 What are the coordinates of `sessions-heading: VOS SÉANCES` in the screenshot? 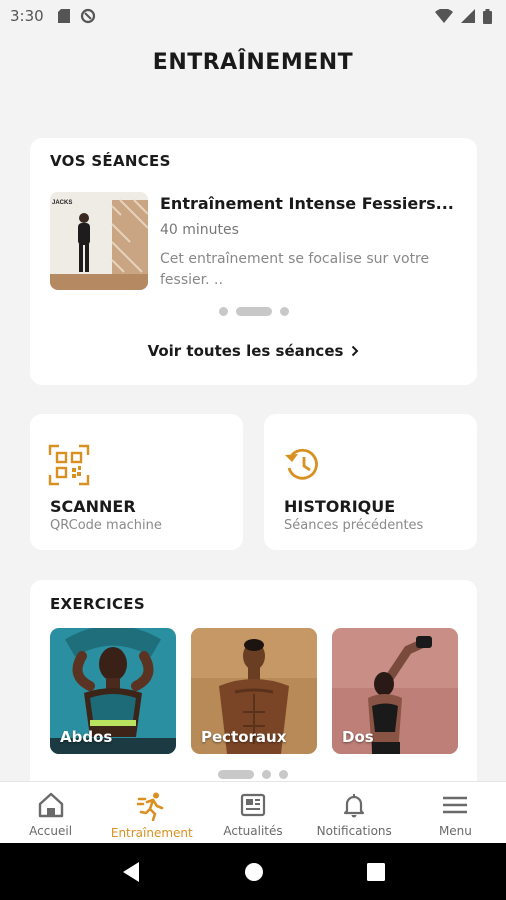 It's located at (110, 161).